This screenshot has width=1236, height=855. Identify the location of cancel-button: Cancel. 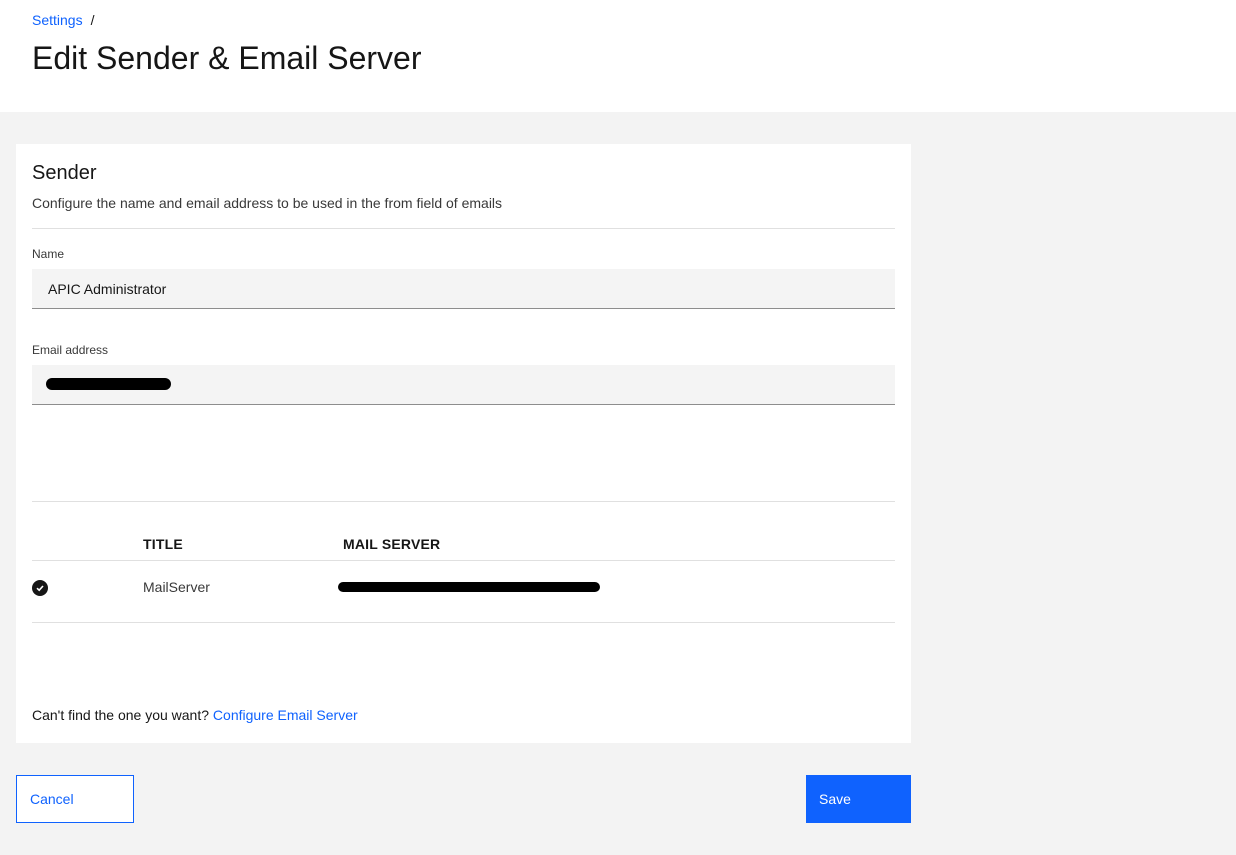
(75, 799).